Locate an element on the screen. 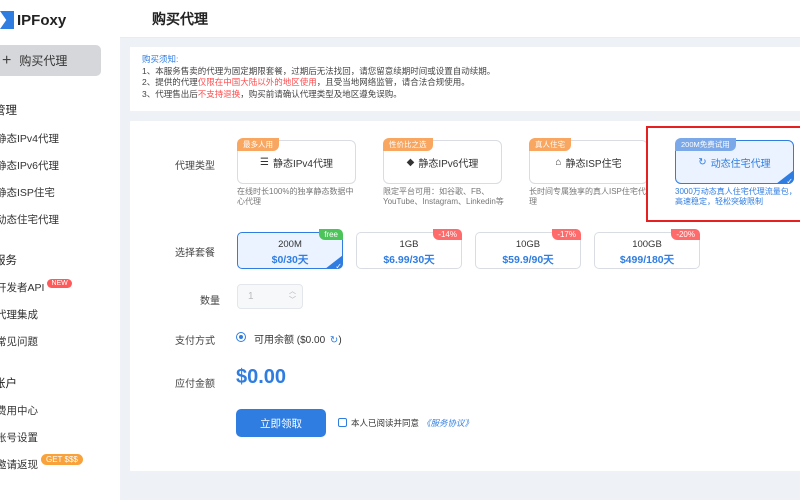  package-tag: -20% is located at coordinates (685, 234).